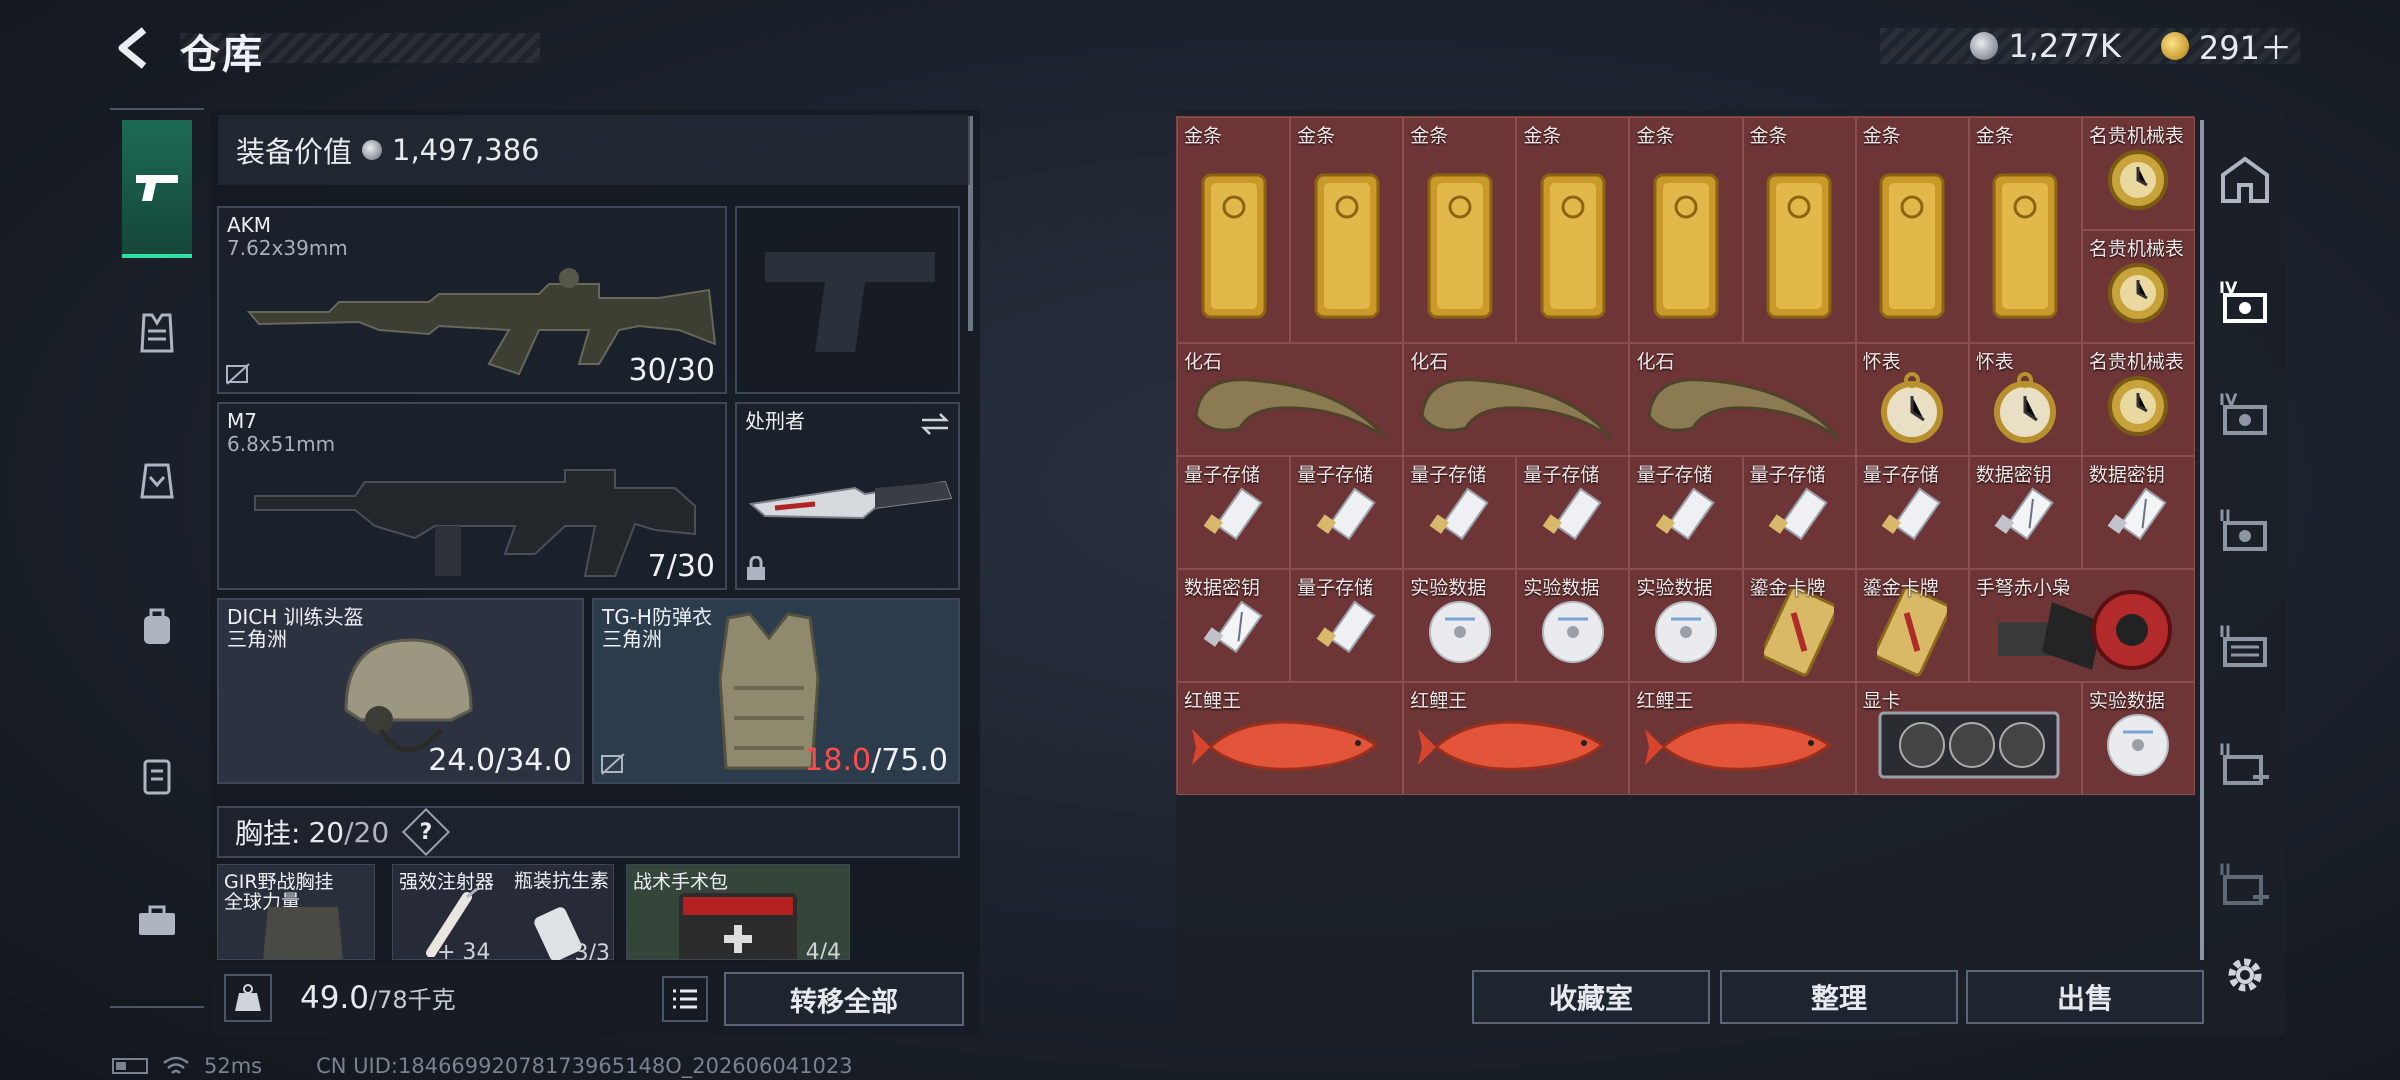 The image size is (2400, 1080). Describe the element at coordinates (2081, 625) in the screenshot. I see `stash-item-owl: 手弩赤小枭` at that location.